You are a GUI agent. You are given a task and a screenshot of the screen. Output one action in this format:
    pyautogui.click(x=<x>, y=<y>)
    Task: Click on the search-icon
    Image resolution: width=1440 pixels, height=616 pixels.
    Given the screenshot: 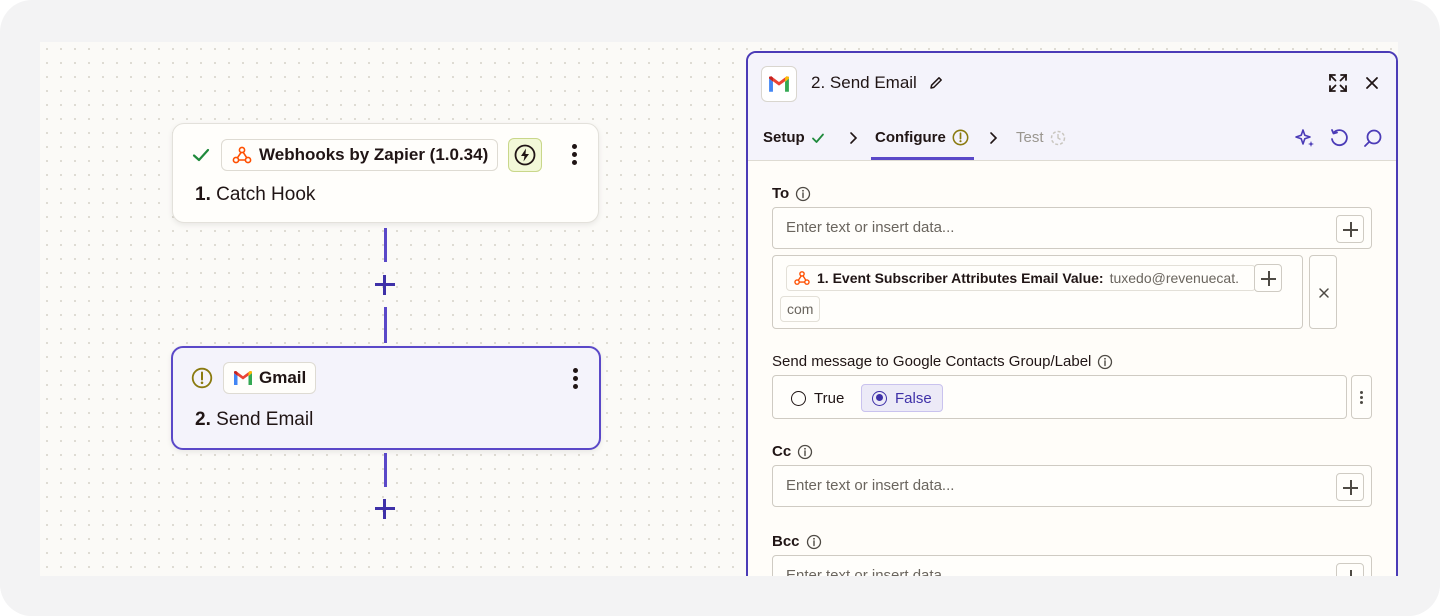 What is the action you would take?
    pyautogui.click(x=1373, y=138)
    